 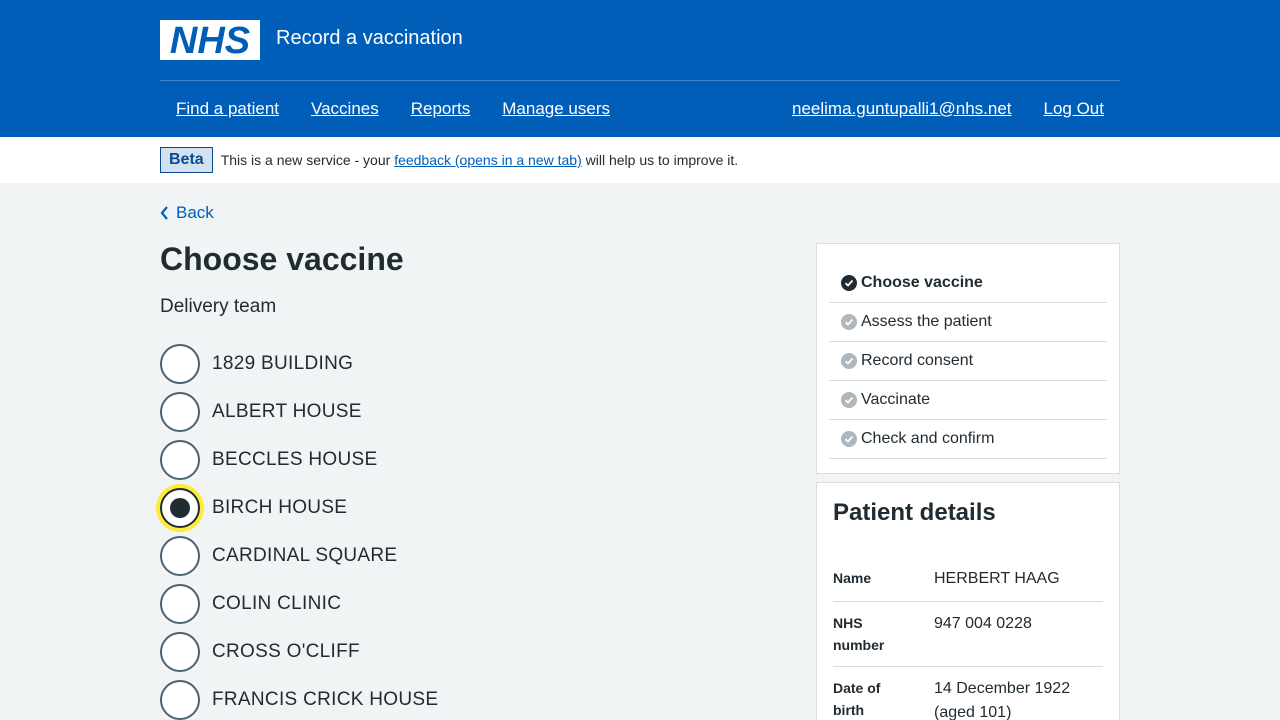 I want to click on phase-tag: Beta, so click(x=186, y=160).